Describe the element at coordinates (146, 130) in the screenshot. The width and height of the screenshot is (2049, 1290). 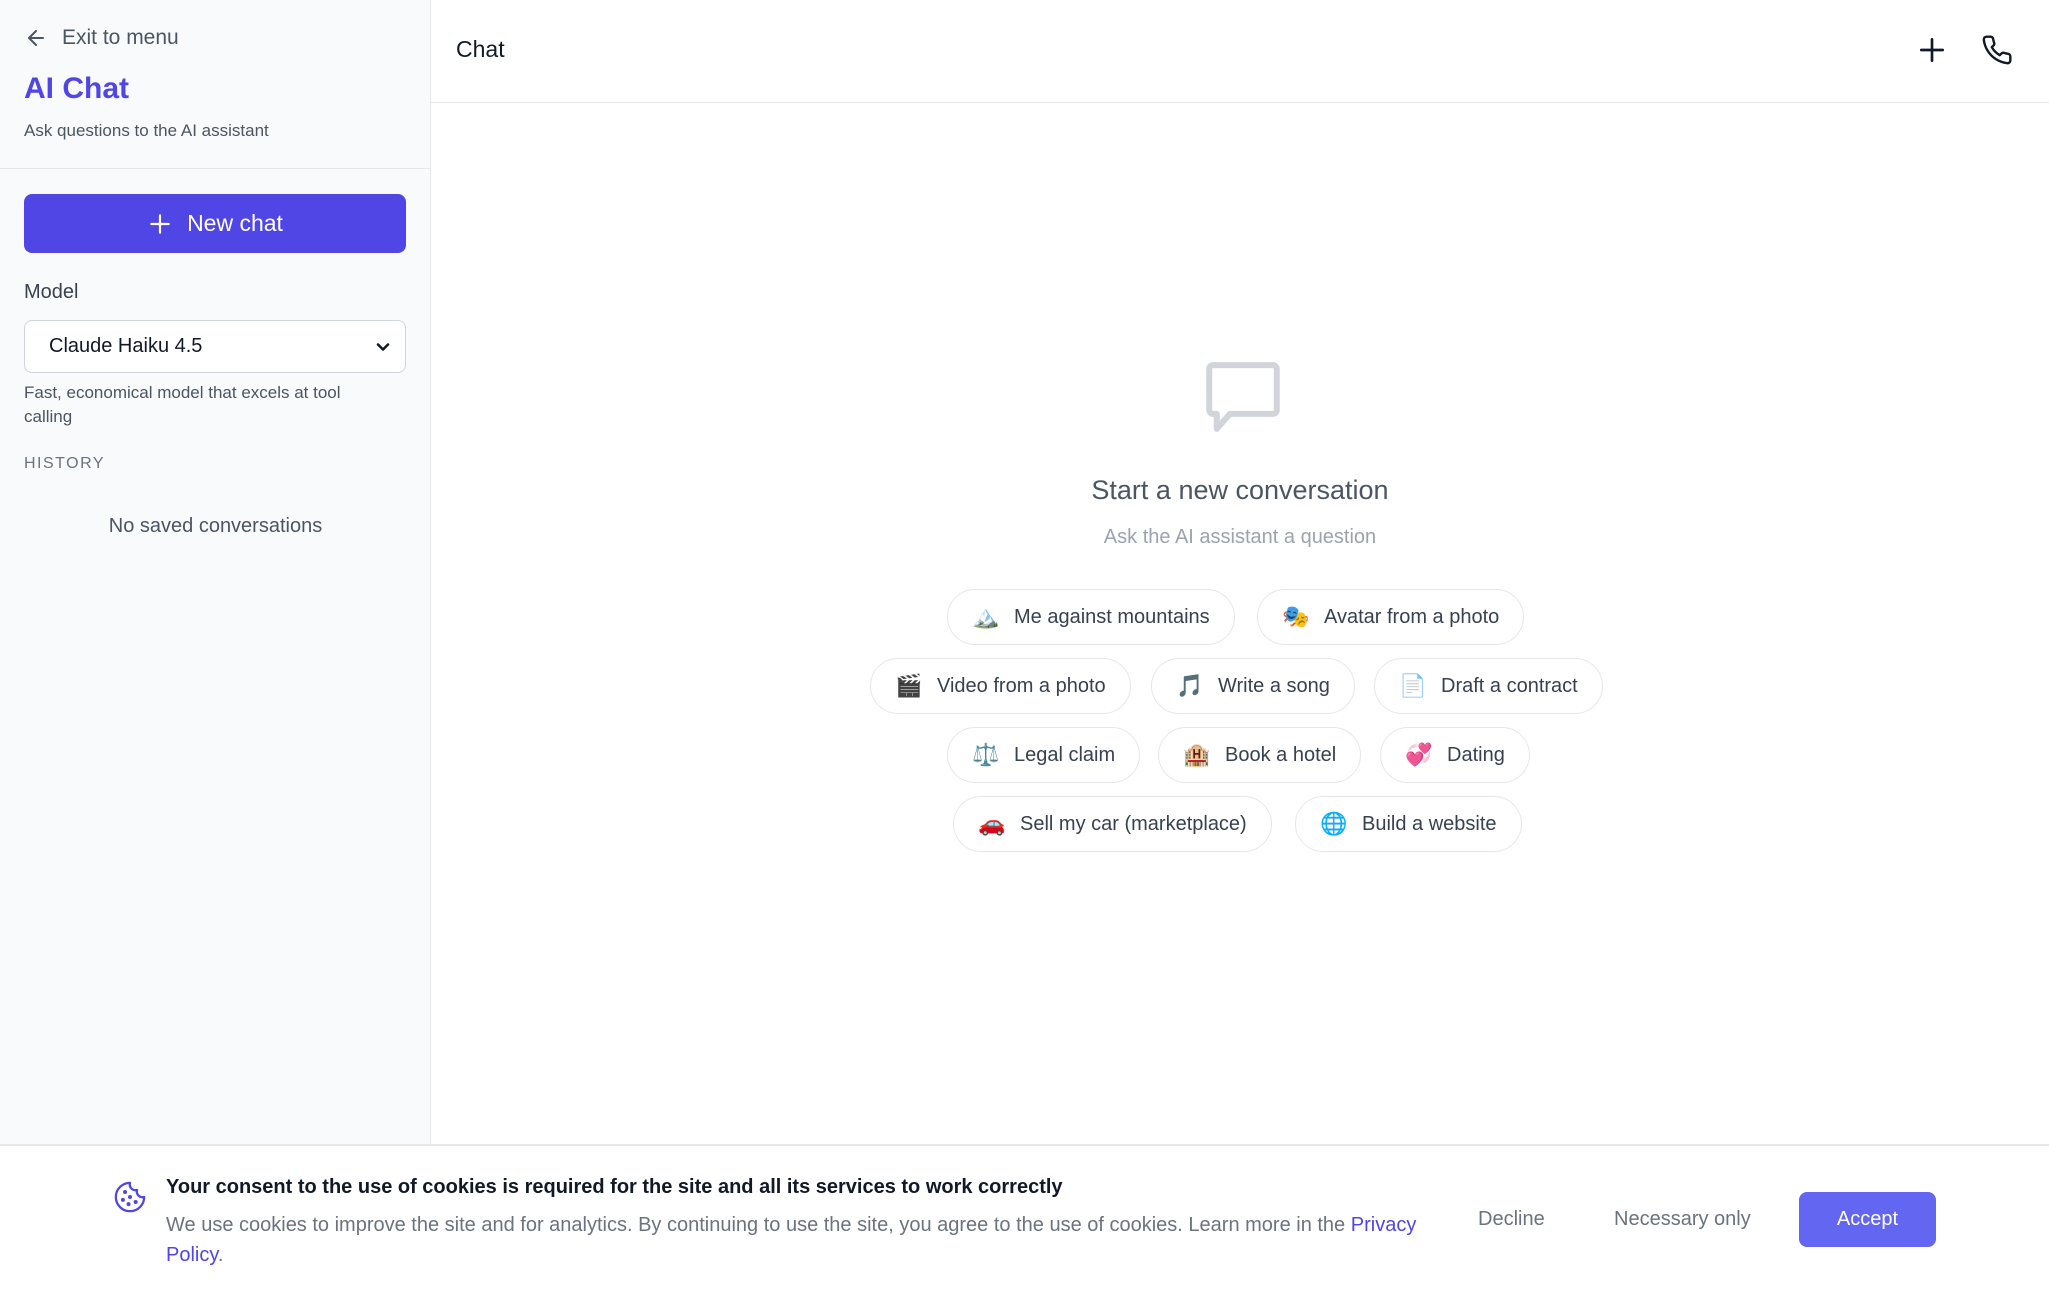
I see `app-subtitle: Ask questions to the AI assistant` at that location.